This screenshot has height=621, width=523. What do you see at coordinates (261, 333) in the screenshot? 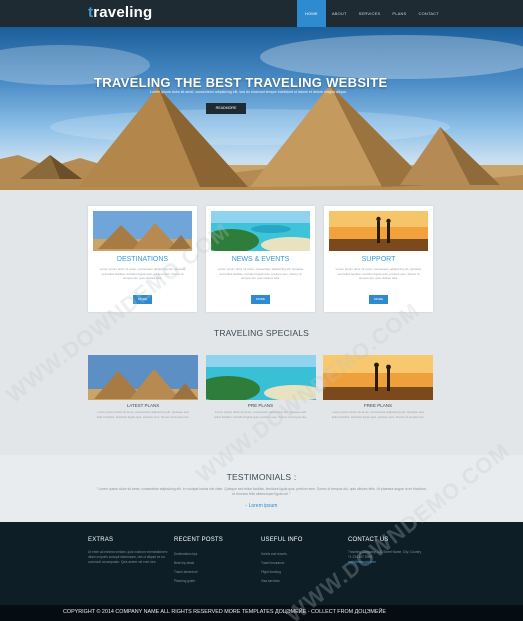
I see `specials-heading: TRAVELING SPECIALS` at bounding box center [261, 333].